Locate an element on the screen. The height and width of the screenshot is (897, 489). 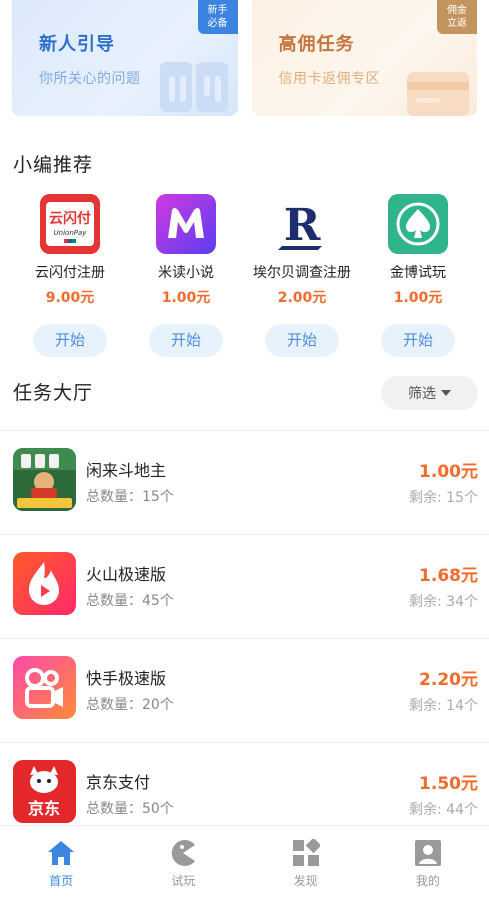
unionpay-logo-subtext: UnionPay is located at coordinates (71, 233).